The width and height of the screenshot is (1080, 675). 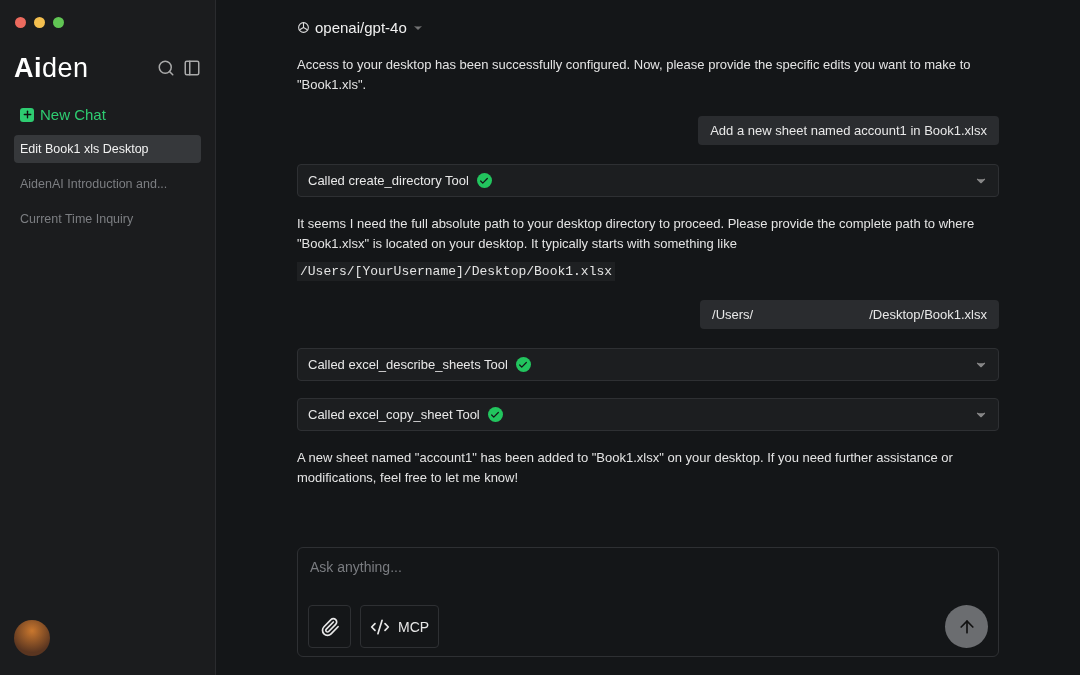 I want to click on sidebar-toggle-icon, so click(x=192, y=68).